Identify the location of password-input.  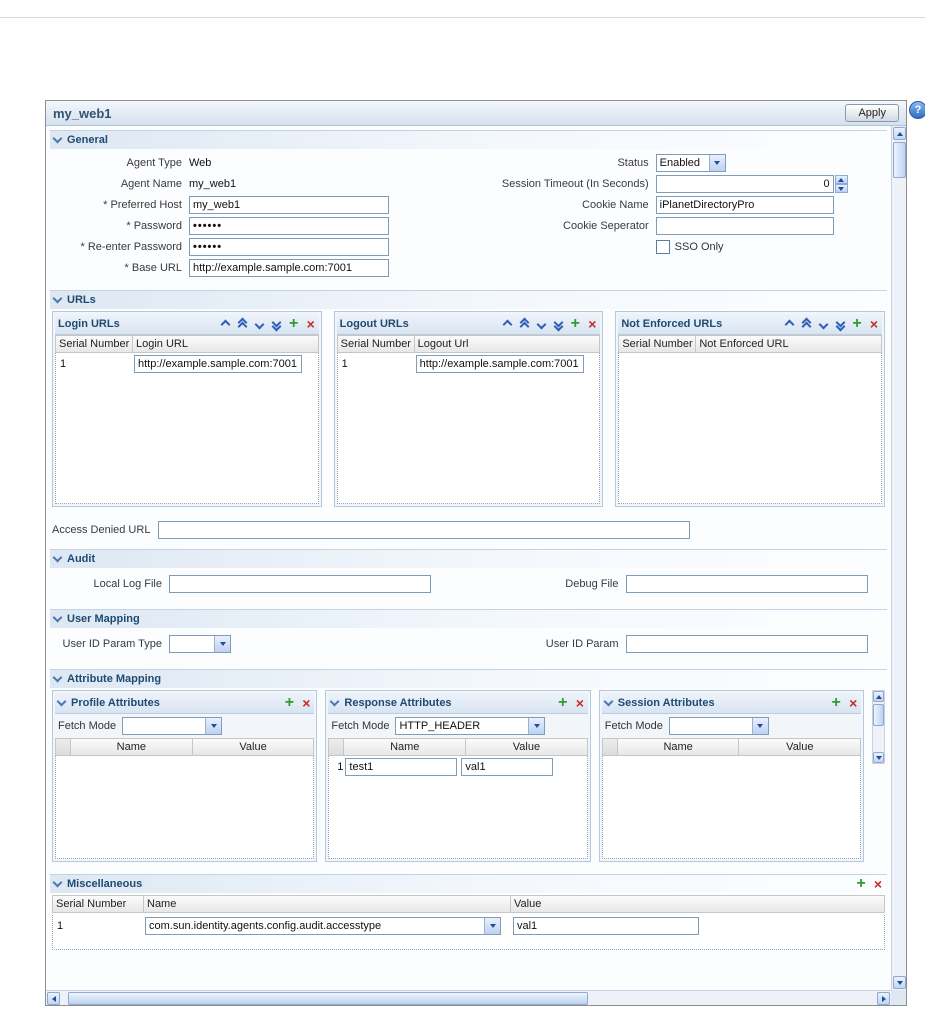
(289, 226).